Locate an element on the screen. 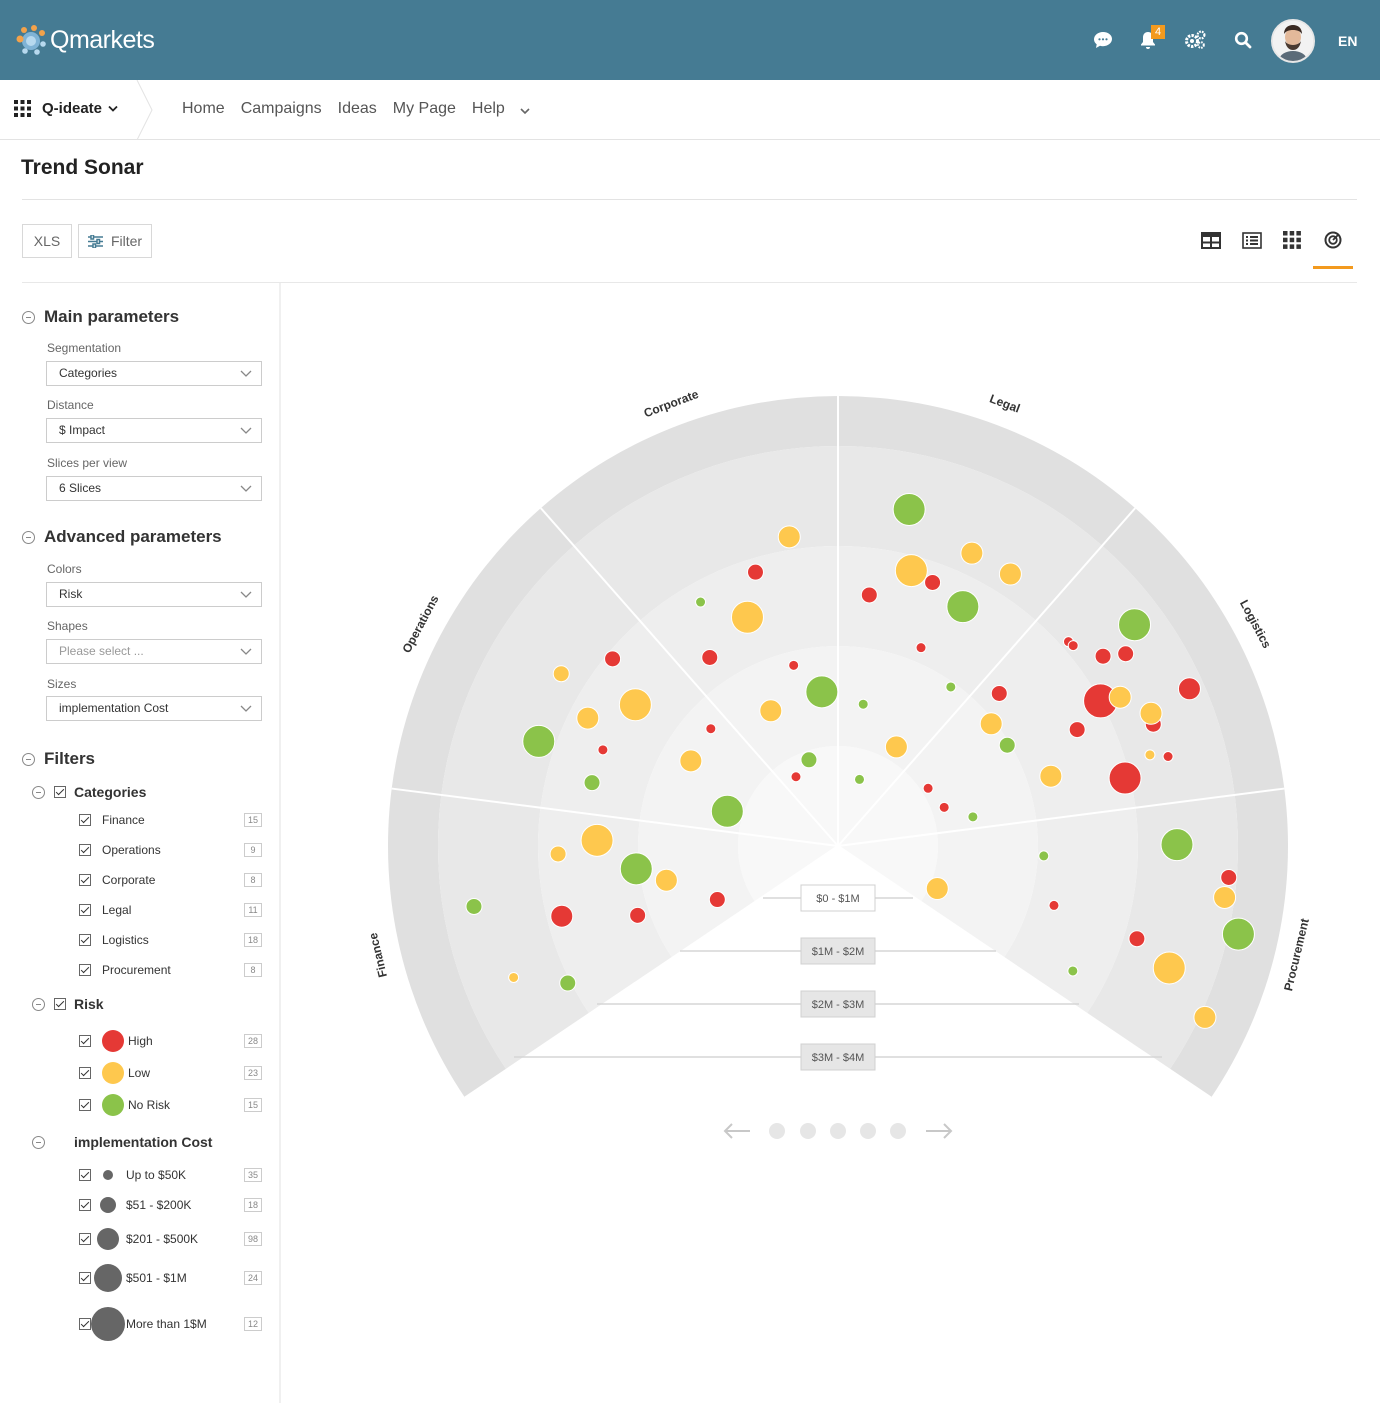 This screenshot has height=1403, width=1380. filter-item-cost-1: Up to $50K 35 is located at coordinates (170, 1175).